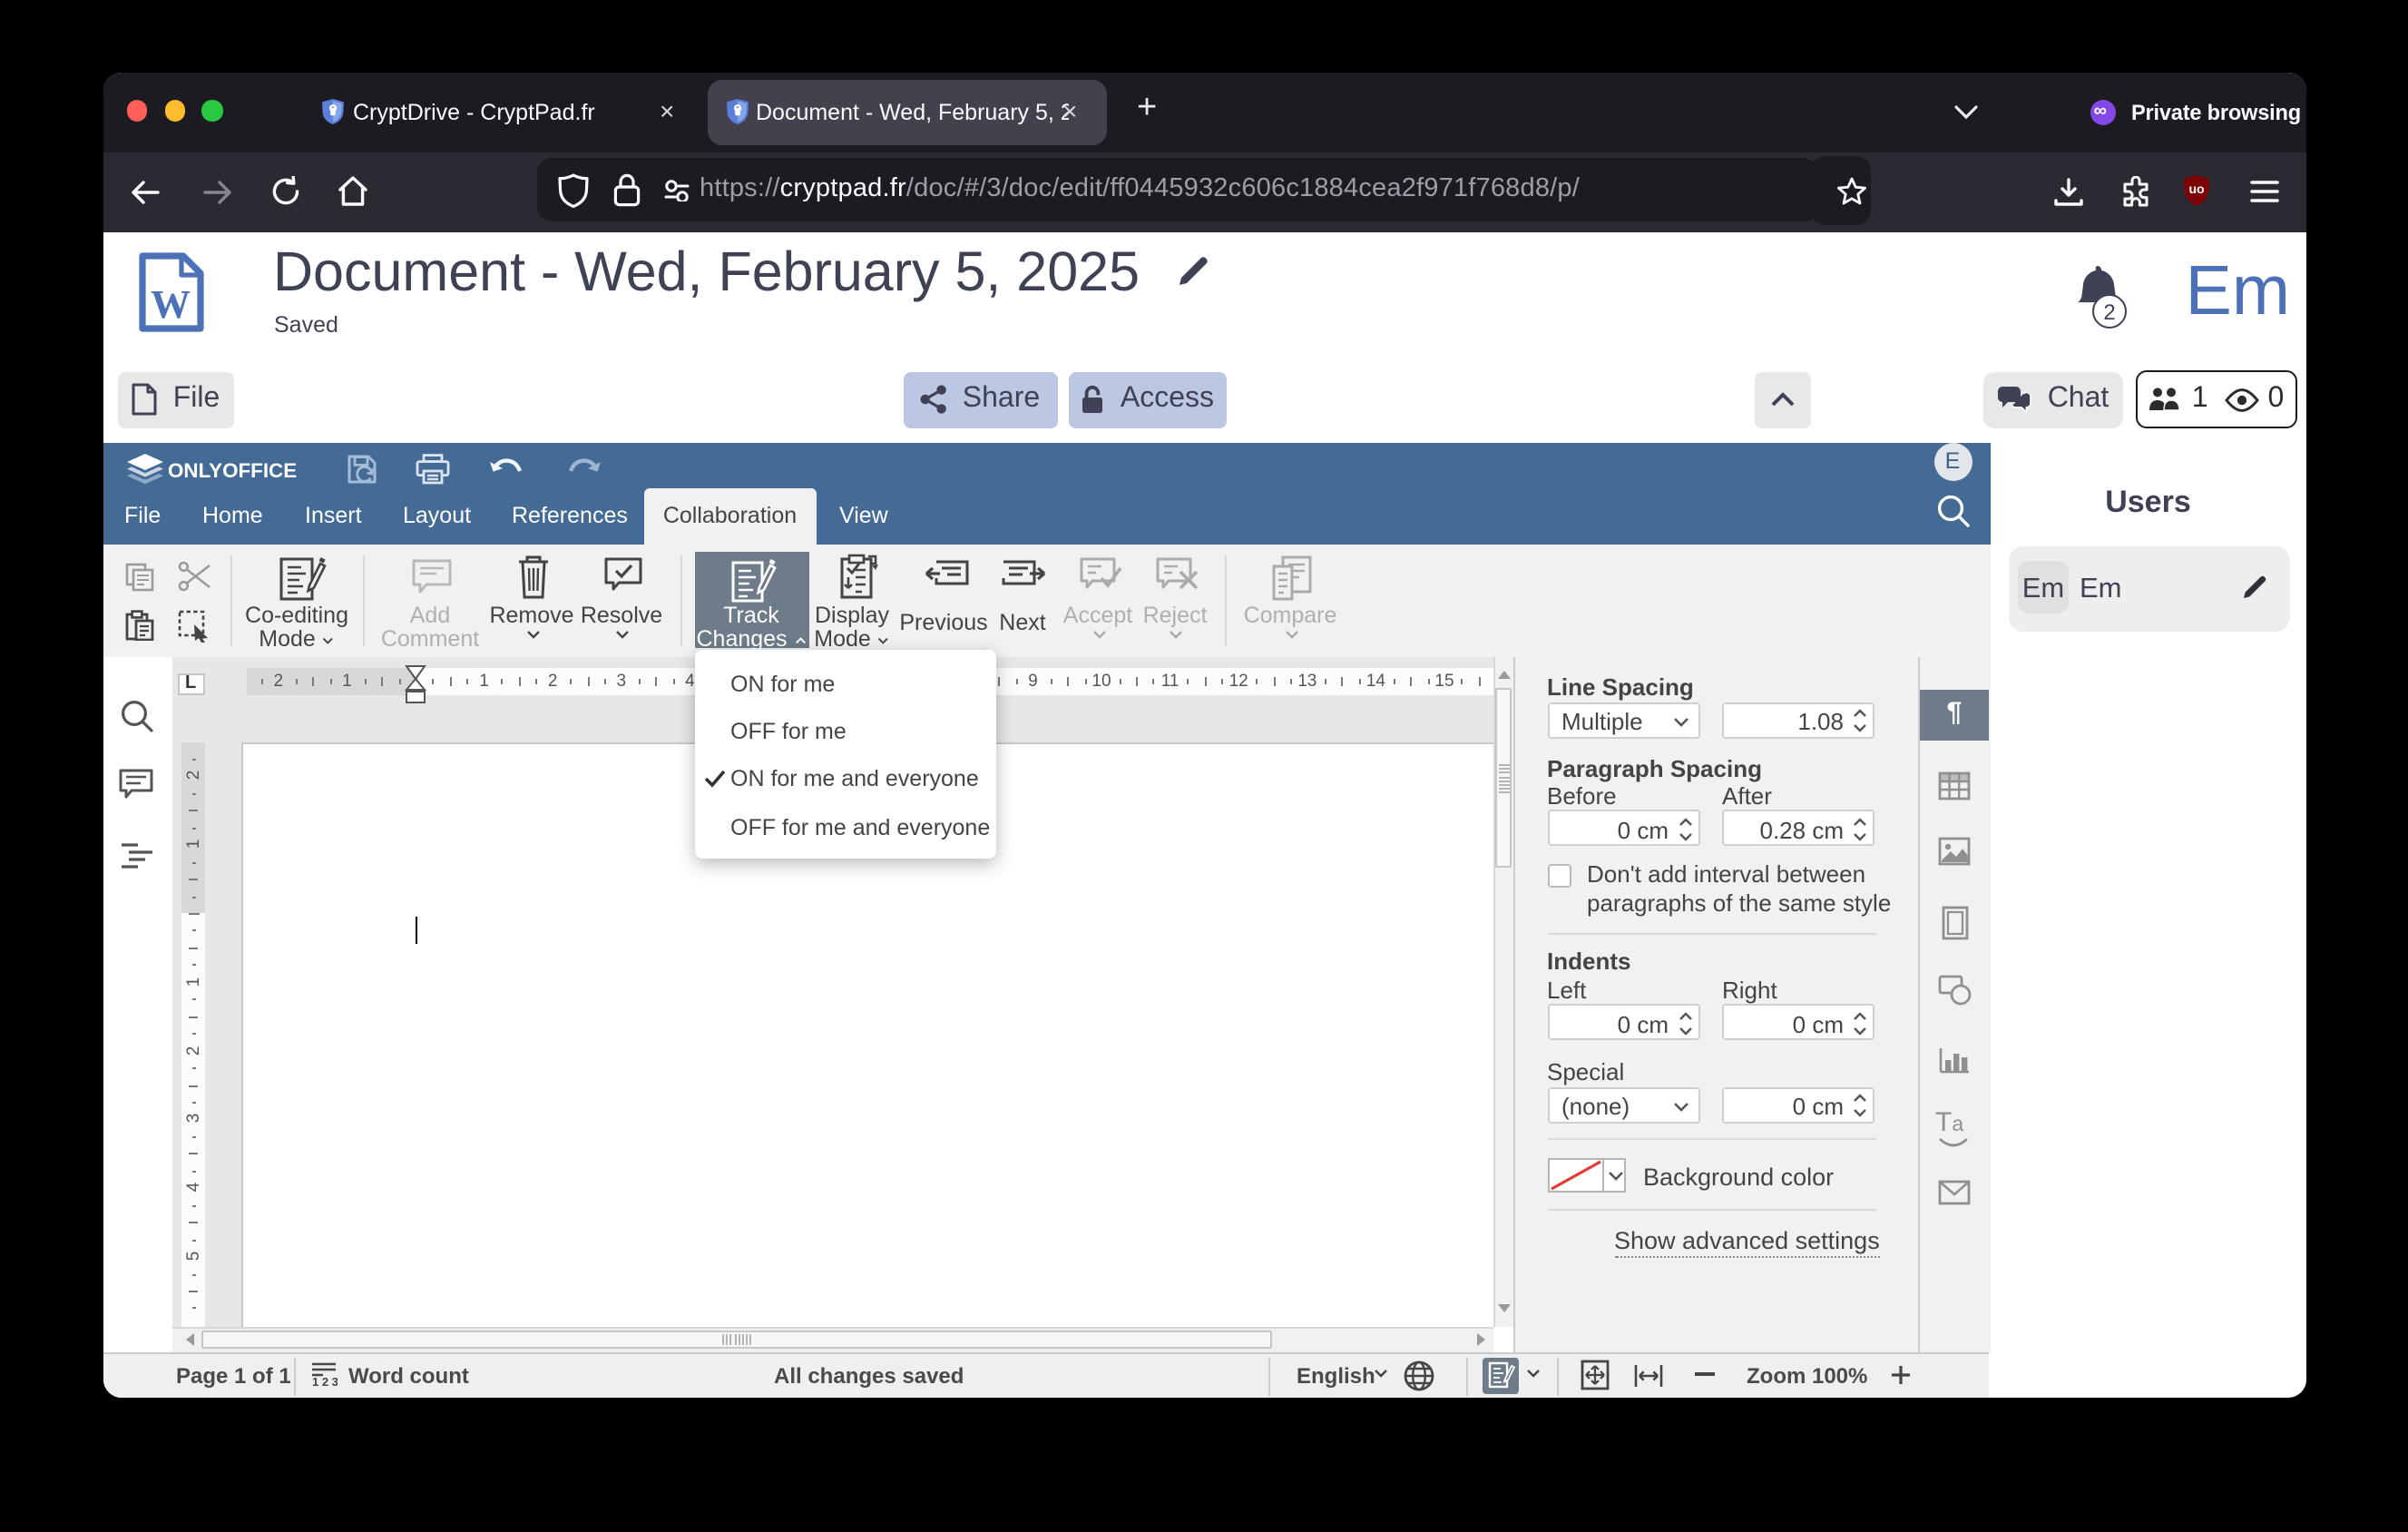  What do you see at coordinates (2195, 189) in the screenshot?
I see `svg-text: uo` at bounding box center [2195, 189].